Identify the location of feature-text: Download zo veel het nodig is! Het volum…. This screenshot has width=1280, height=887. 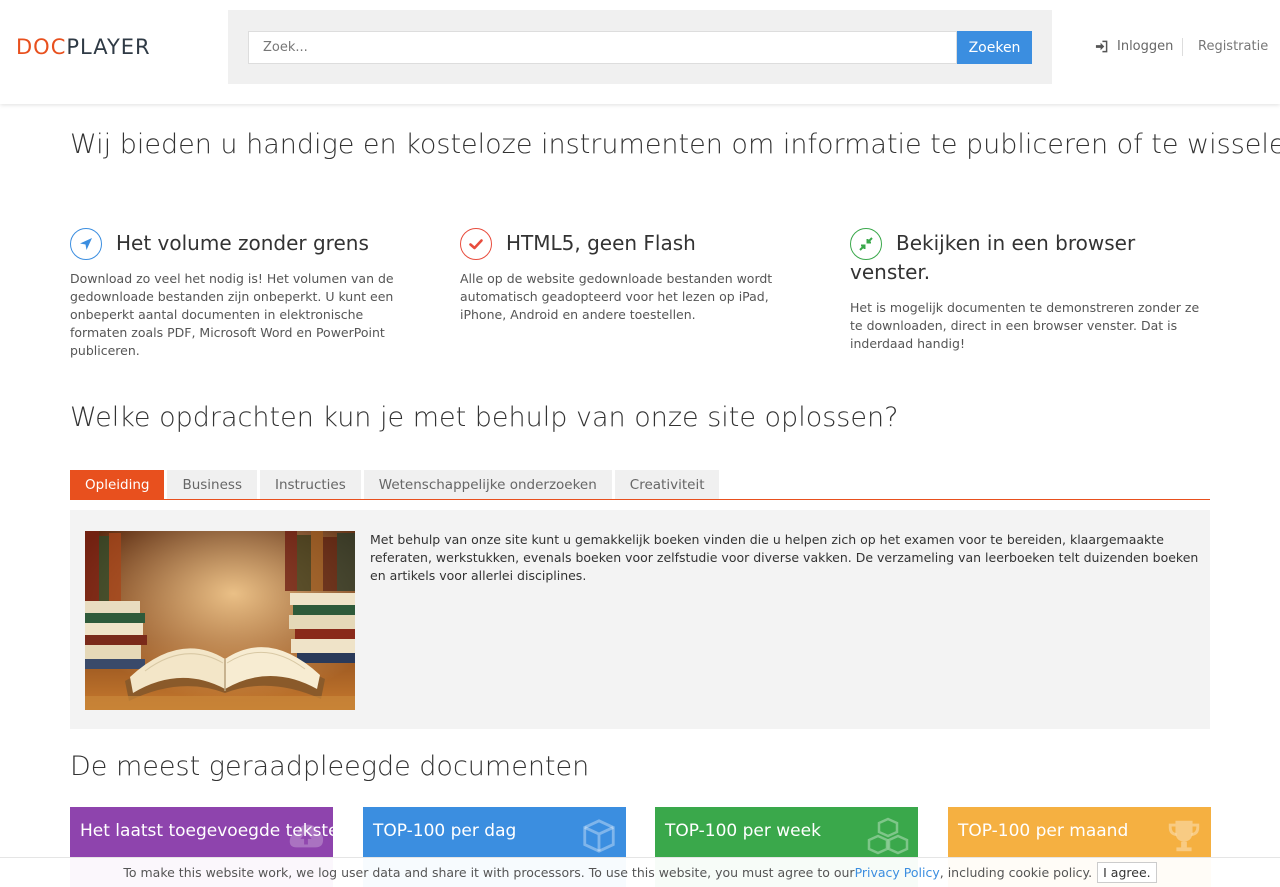
(232, 314).